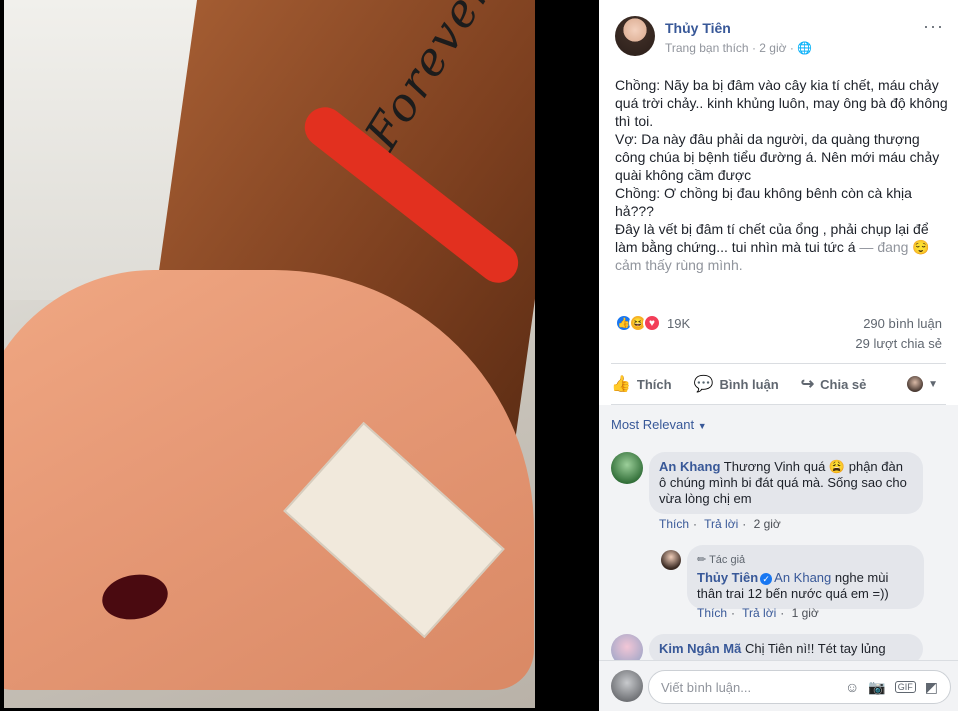 The height and width of the screenshot is (711, 958). What do you see at coordinates (654, 384) in the screenshot?
I see `like-label: Thích` at bounding box center [654, 384].